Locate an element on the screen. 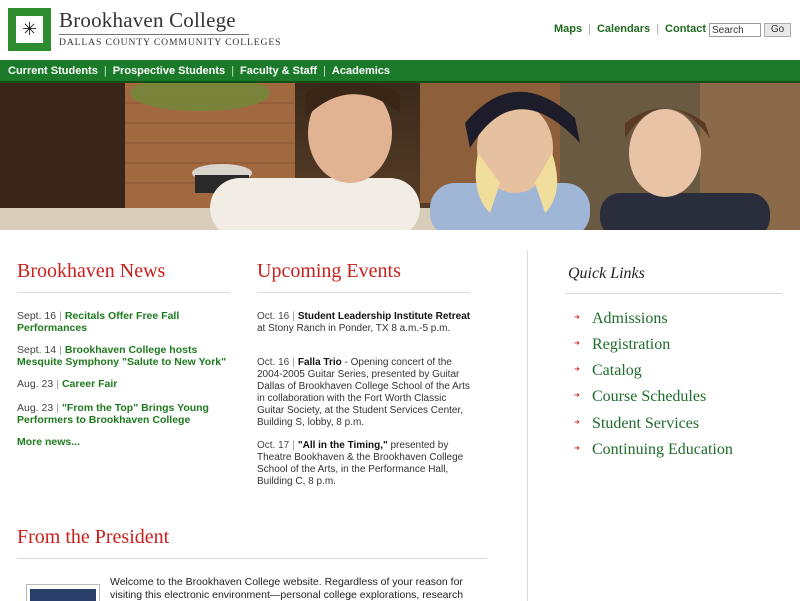 This screenshot has height=601, width=800. quick-link-catalog: ➜ Catalog is located at coordinates (608, 371).